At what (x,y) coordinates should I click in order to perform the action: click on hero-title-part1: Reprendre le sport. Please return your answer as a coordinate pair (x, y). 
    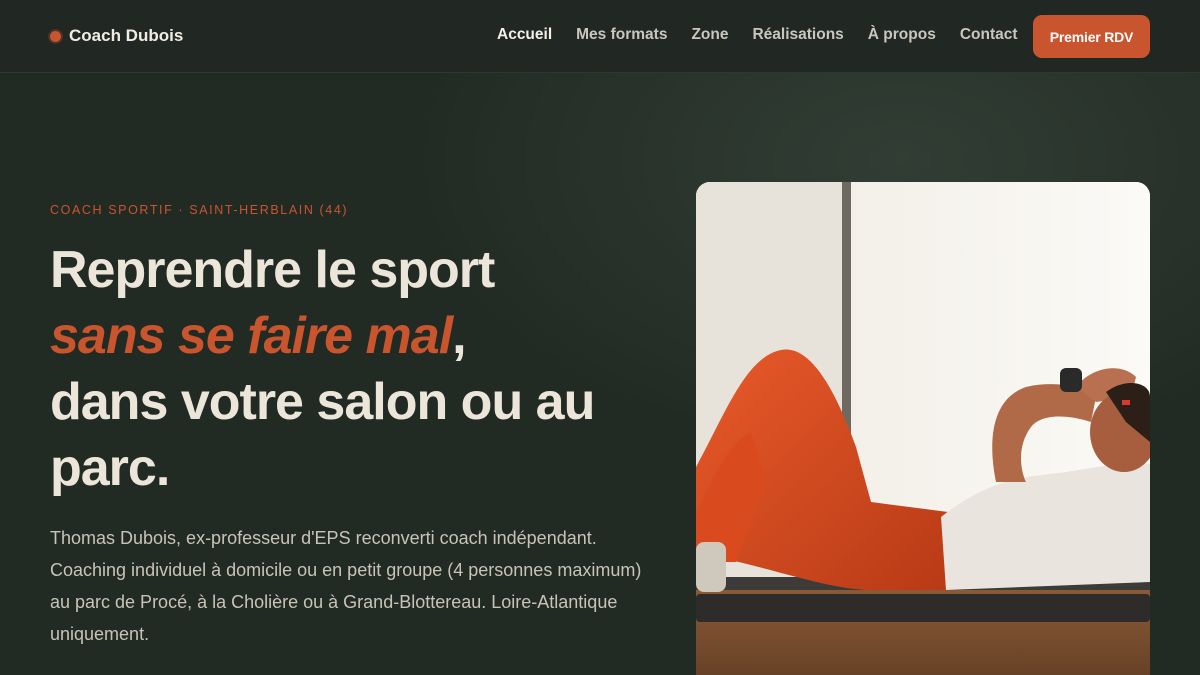
    Looking at the image, I should click on (272, 270).